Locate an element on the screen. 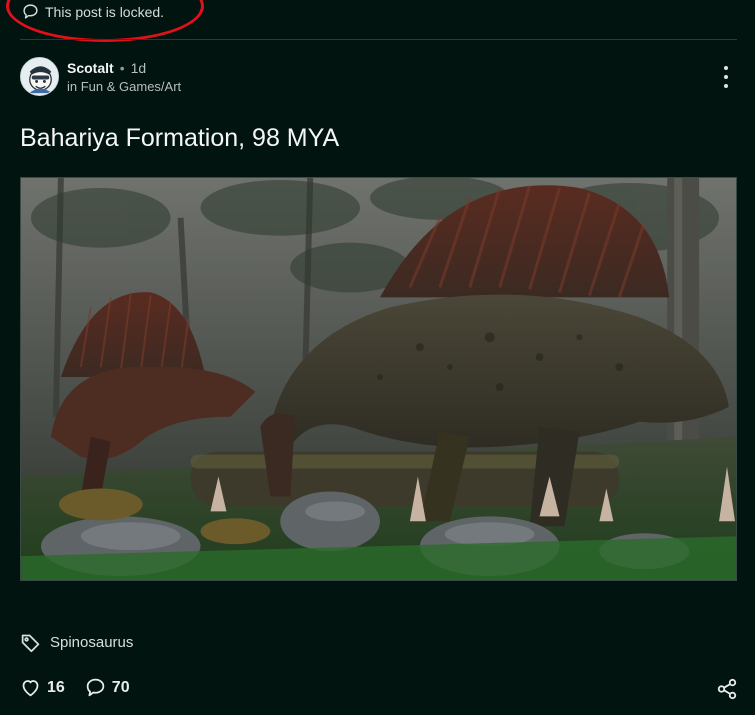 Image resolution: width=755 pixels, height=715 pixels. comment-icon is located at coordinates (95, 687).